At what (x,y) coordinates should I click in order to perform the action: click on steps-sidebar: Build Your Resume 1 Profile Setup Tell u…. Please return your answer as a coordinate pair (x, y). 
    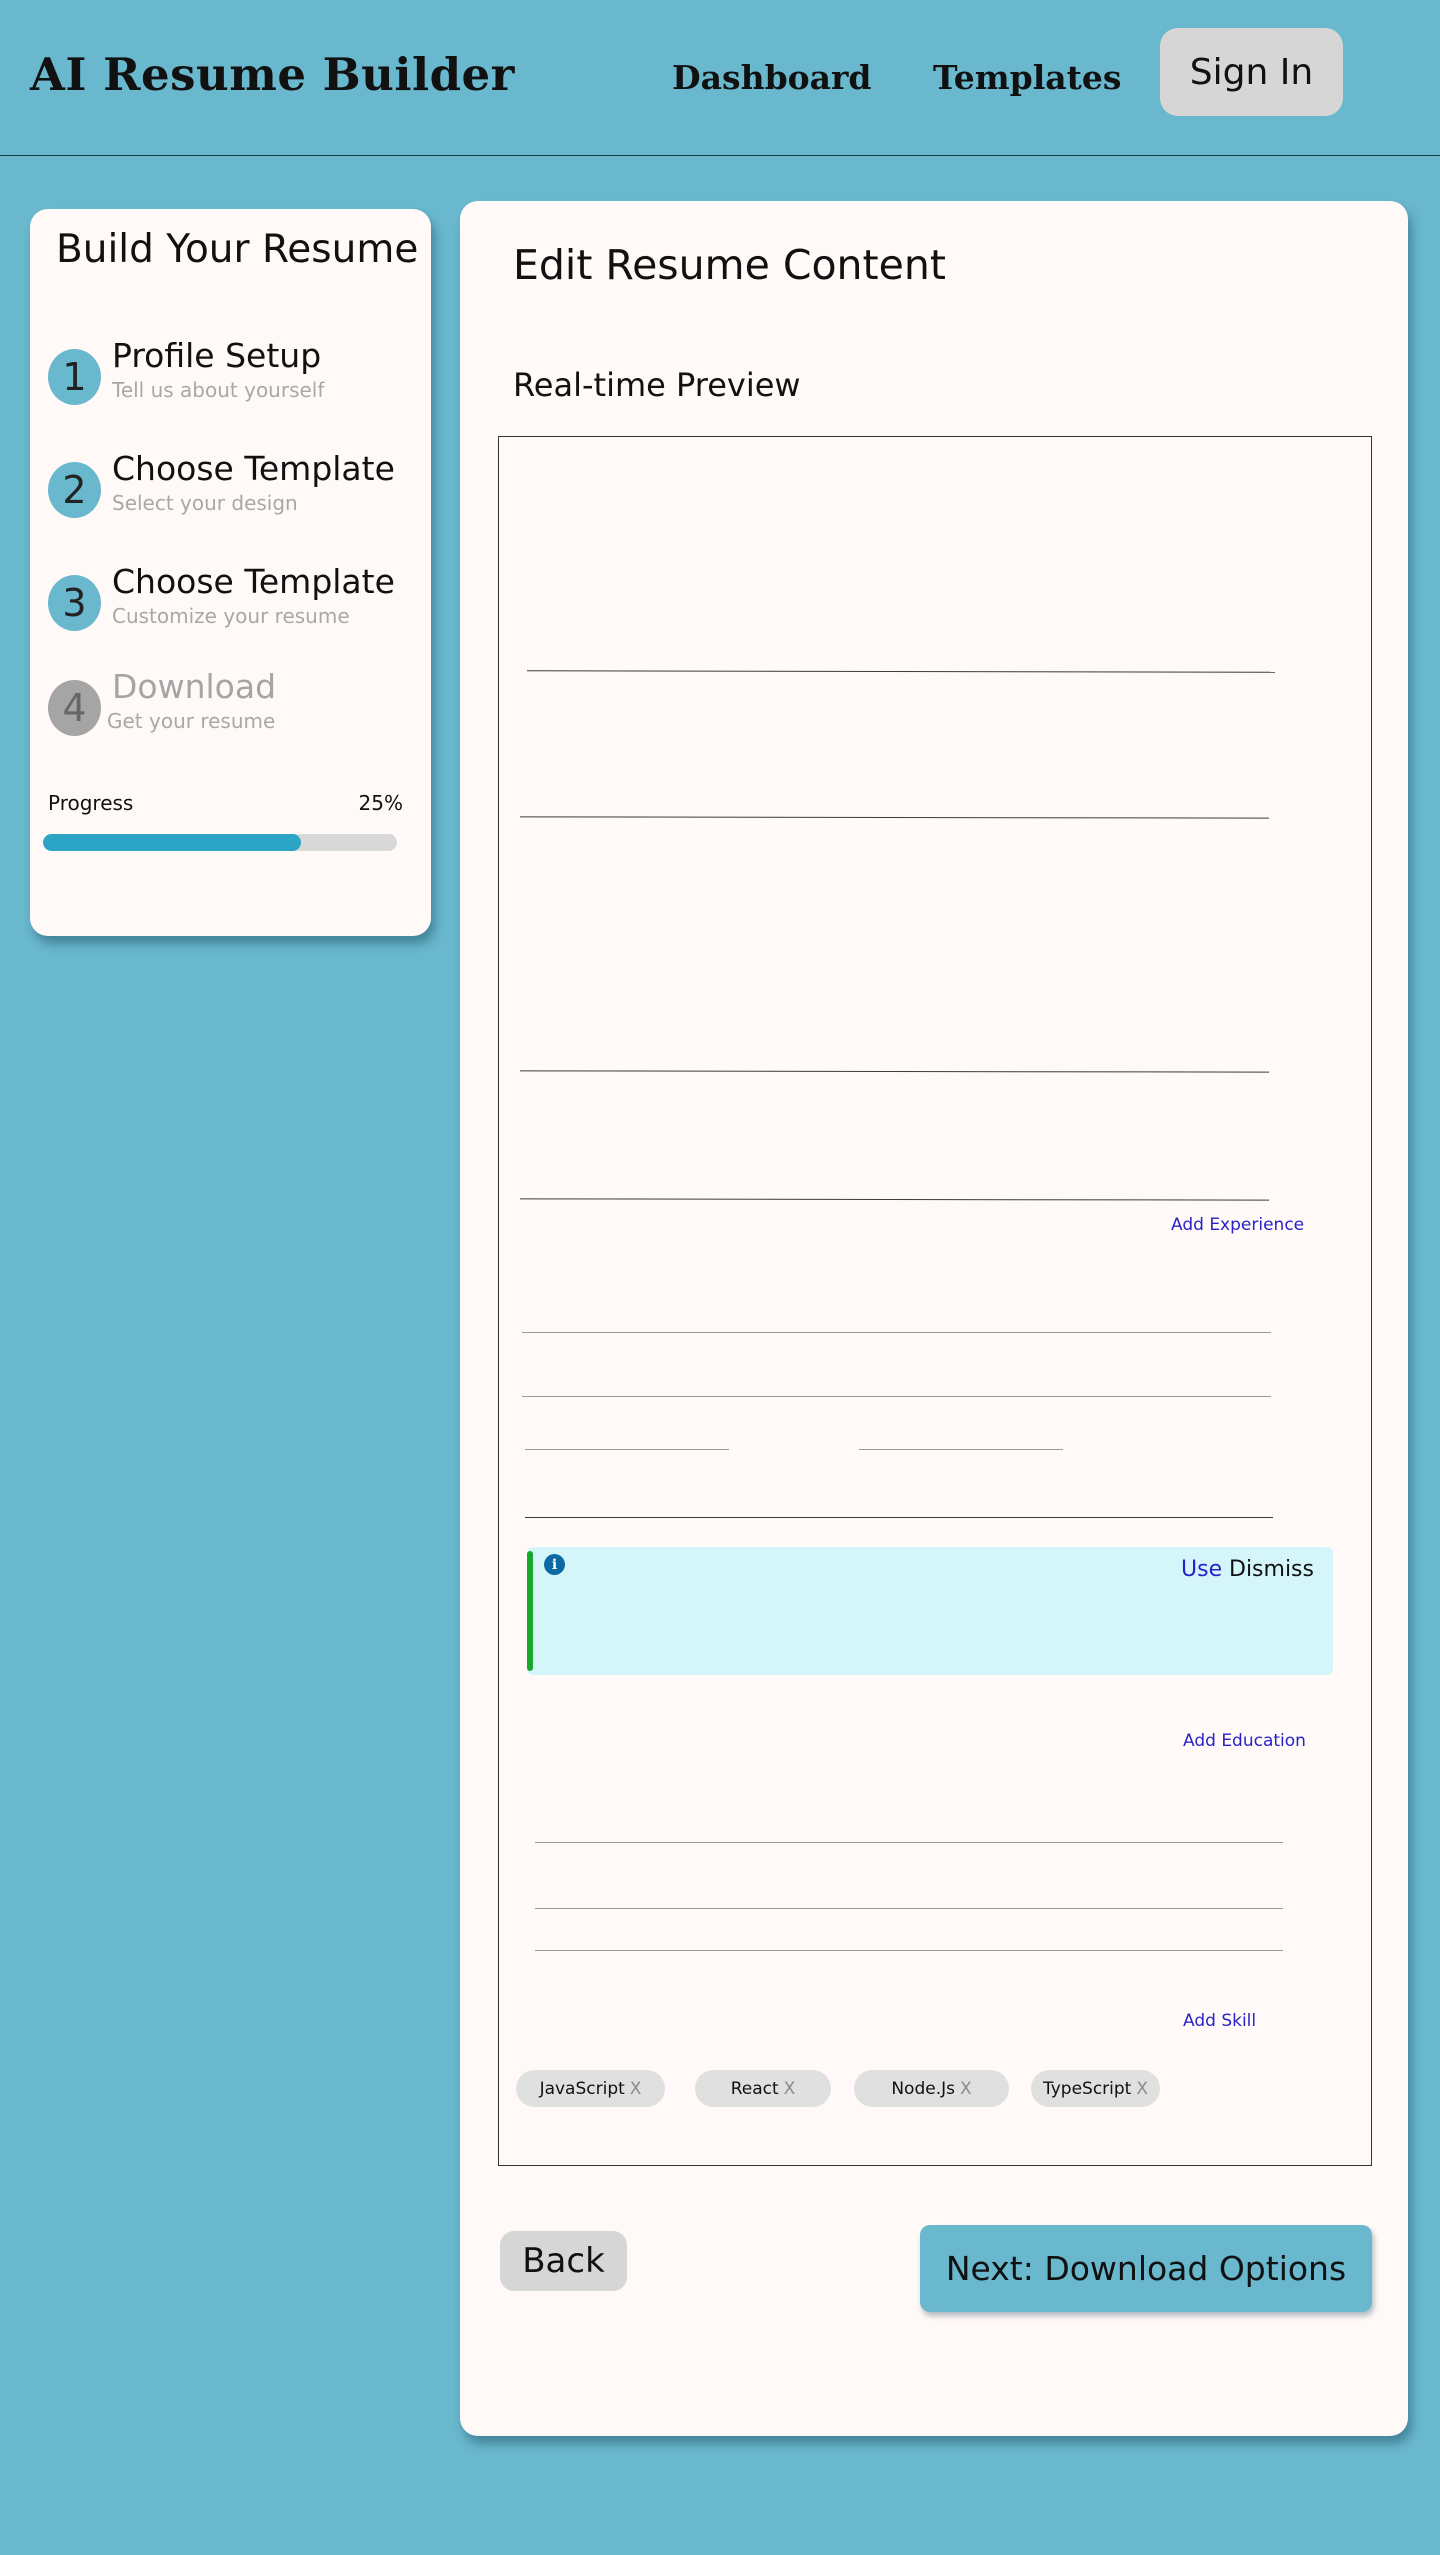
    Looking at the image, I should click on (230, 572).